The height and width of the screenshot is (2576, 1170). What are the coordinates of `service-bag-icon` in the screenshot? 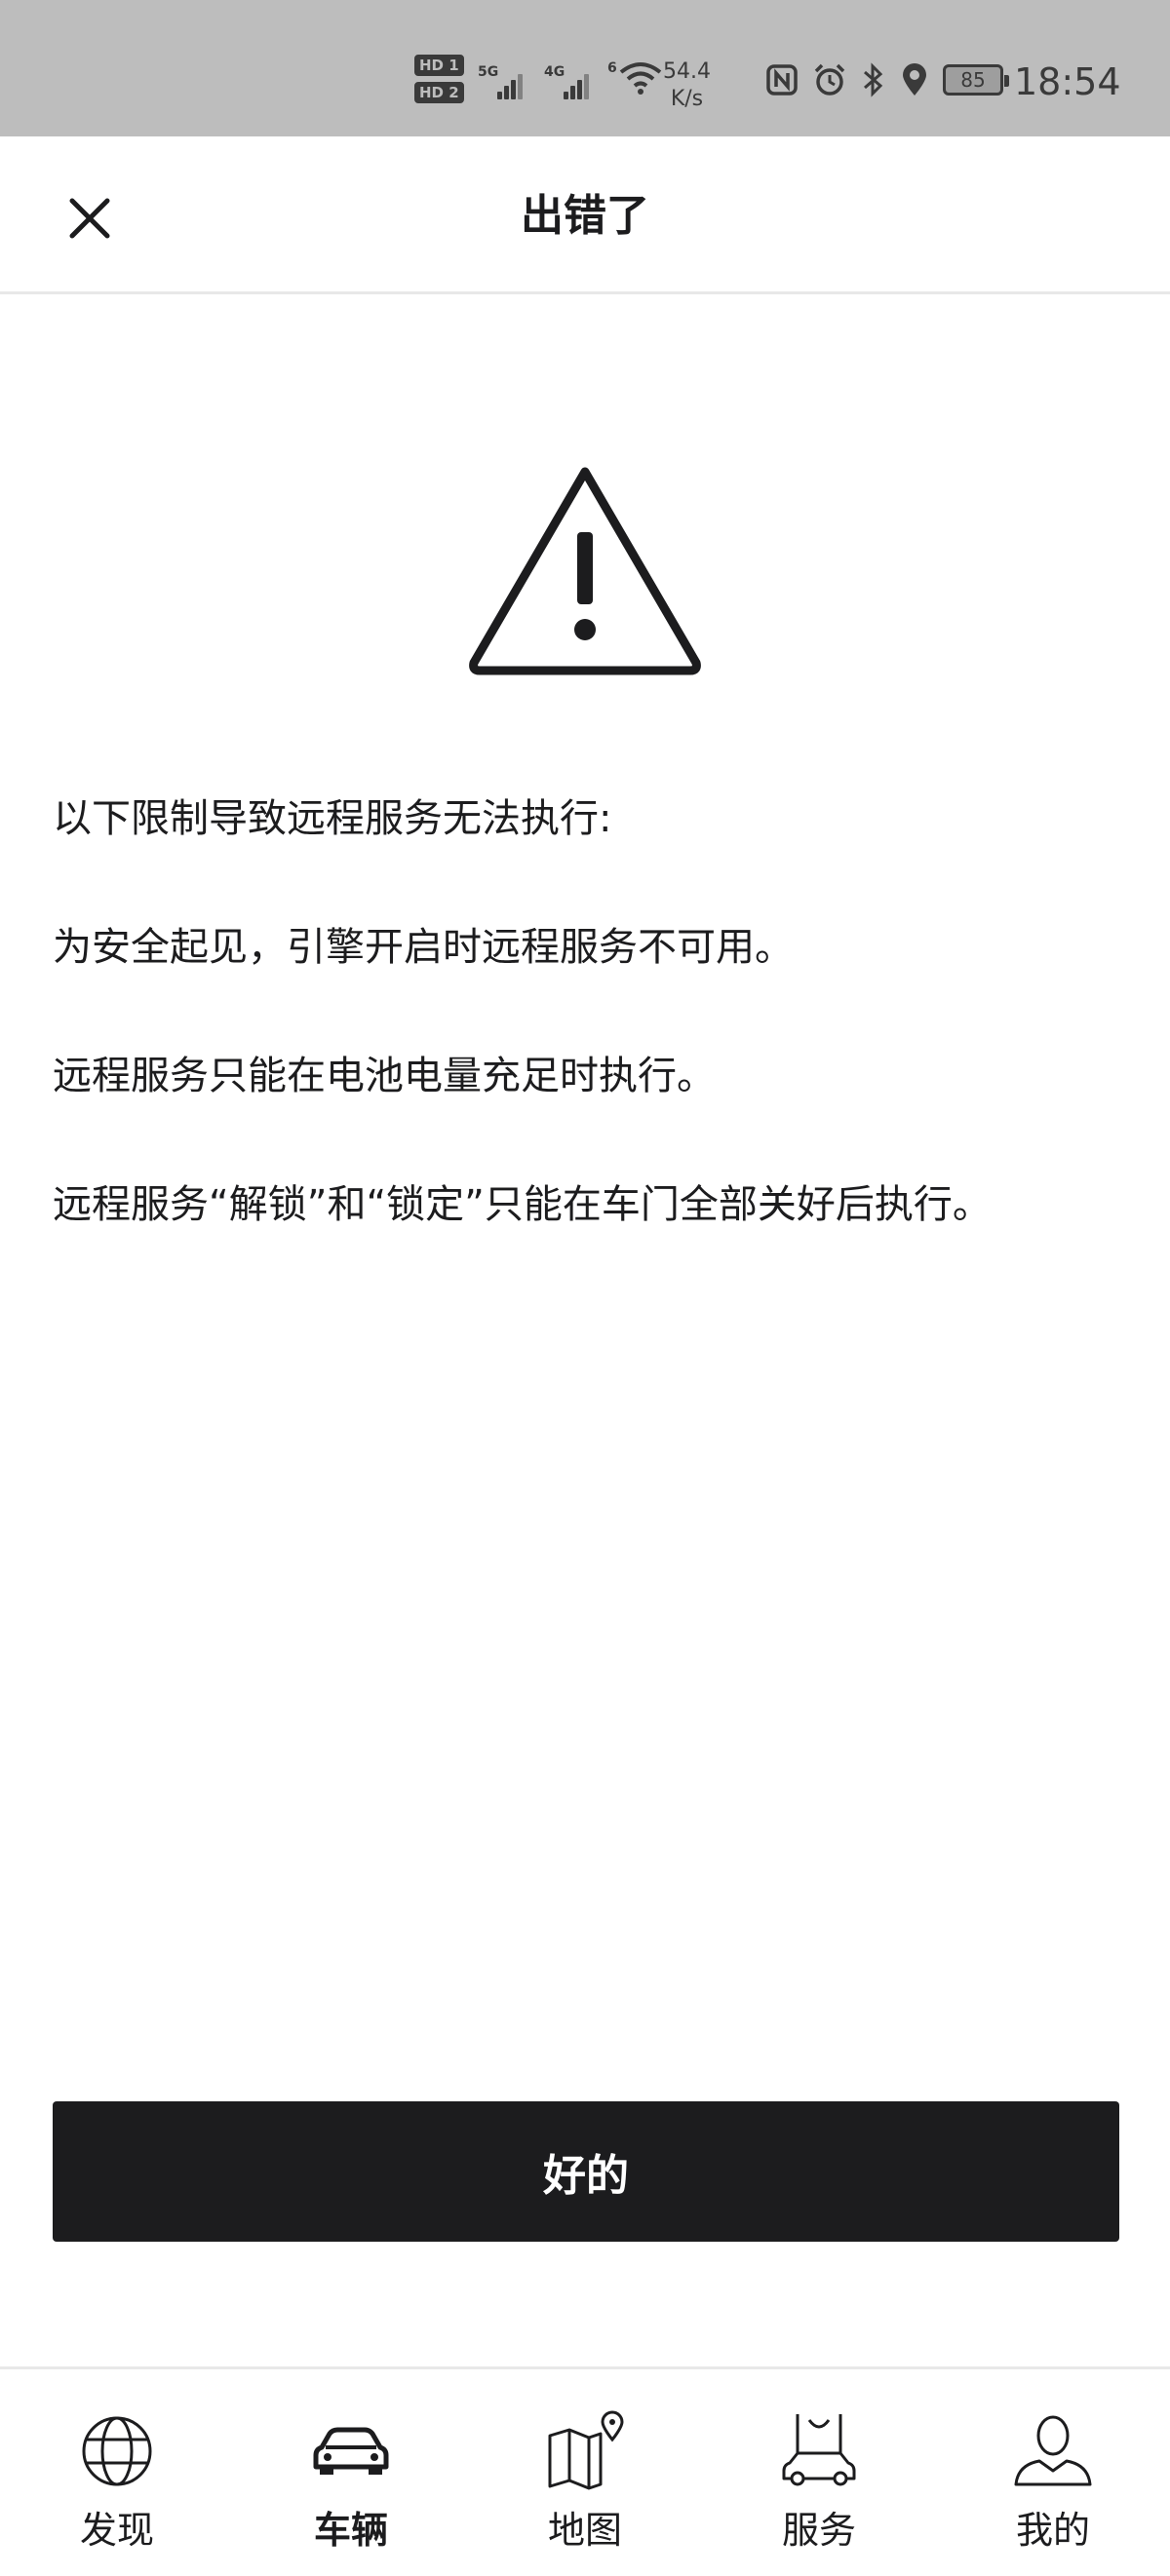 It's located at (819, 2450).